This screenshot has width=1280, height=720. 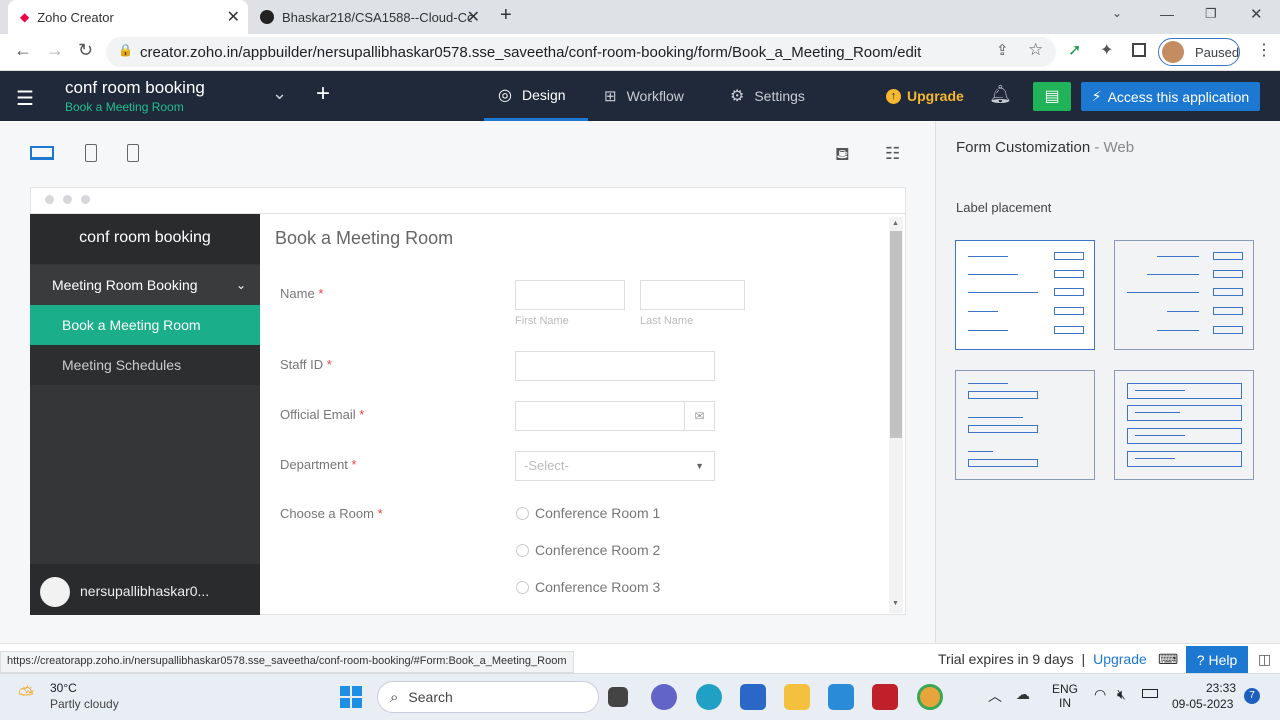 I want to click on new-tab-icon: +, so click(x=506, y=15).